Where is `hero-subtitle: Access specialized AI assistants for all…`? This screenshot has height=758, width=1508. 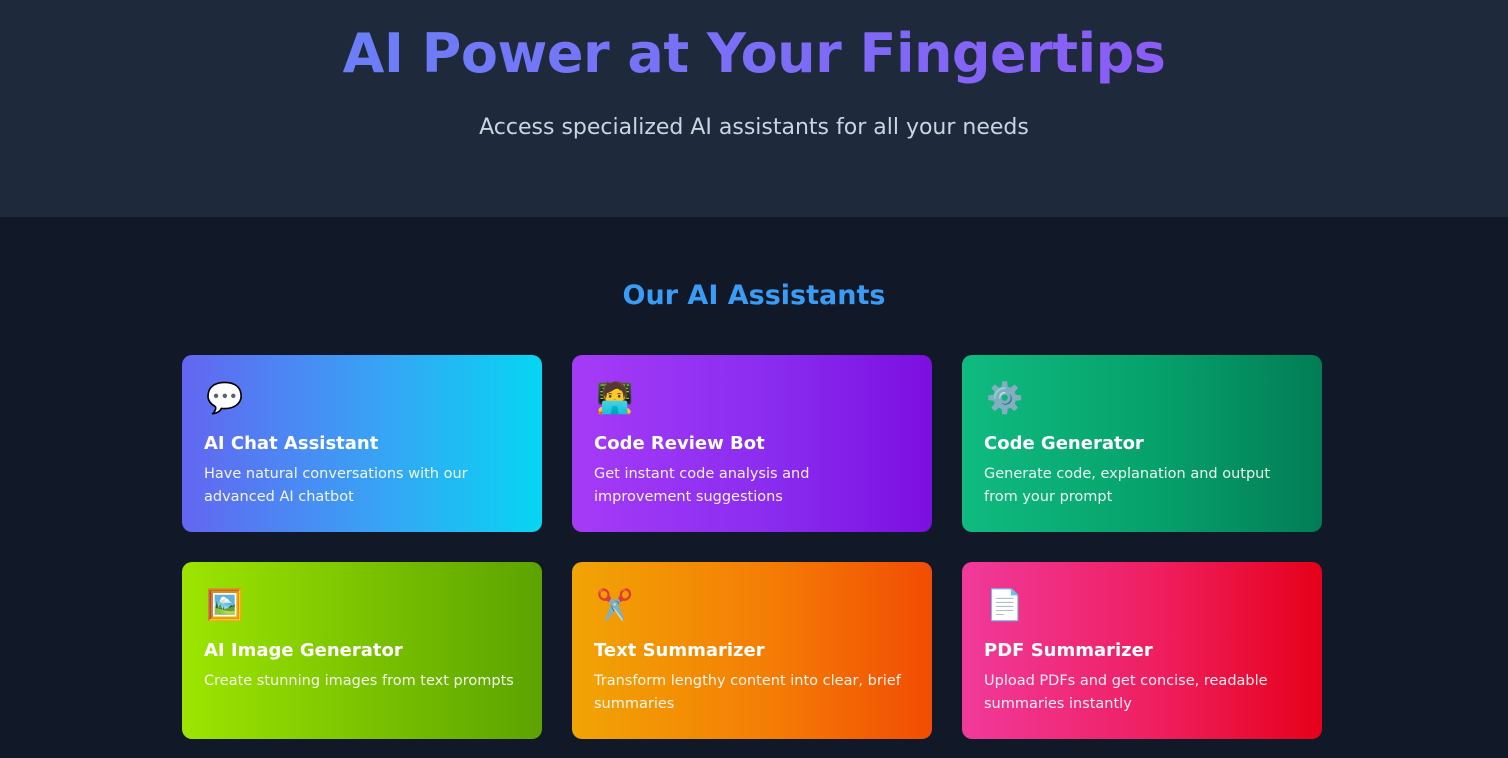
hero-subtitle: Access specialized AI assistants for all… is located at coordinates (754, 127).